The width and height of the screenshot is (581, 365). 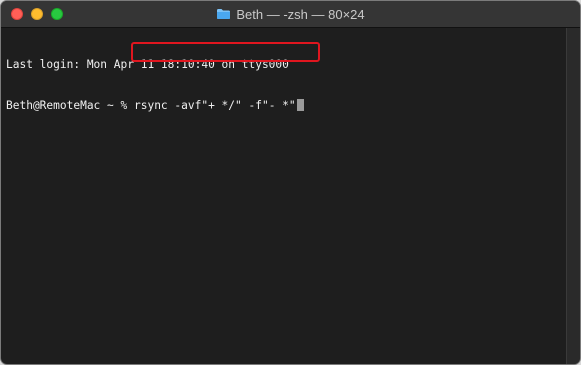 I want to click on title-bar: Beth — -zsh — 80×24, so click(x=290, y=14).